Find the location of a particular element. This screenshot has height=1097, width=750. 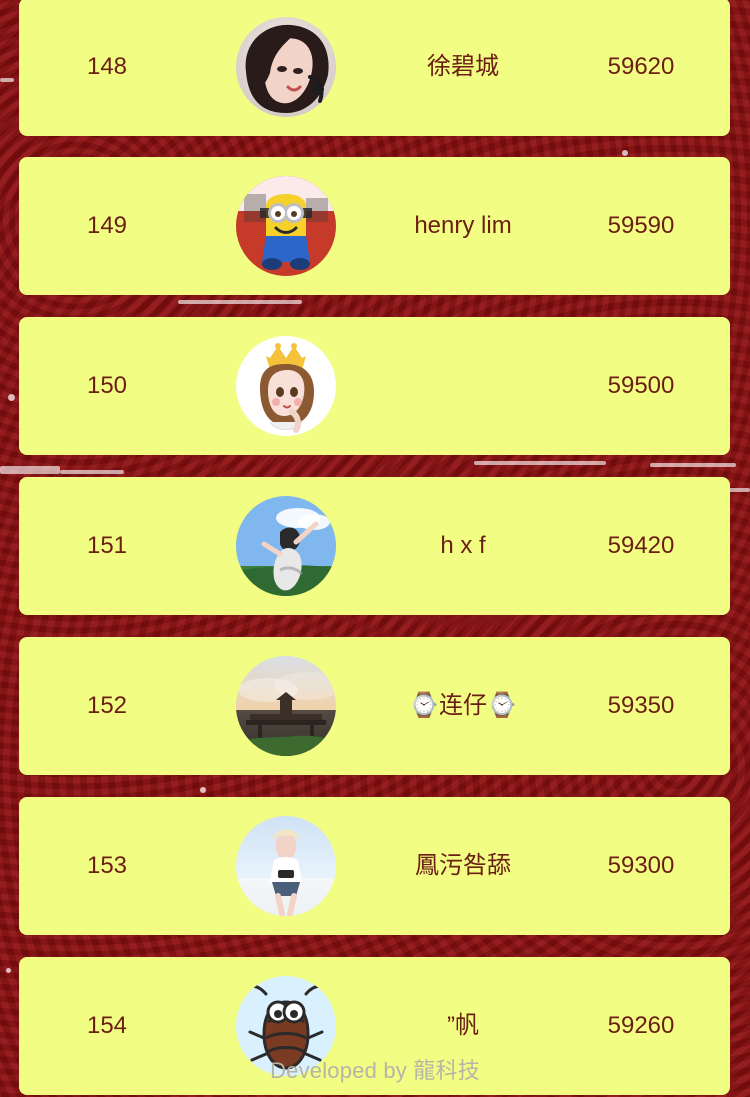

score: 59420 is located at coordinates (641, 545).